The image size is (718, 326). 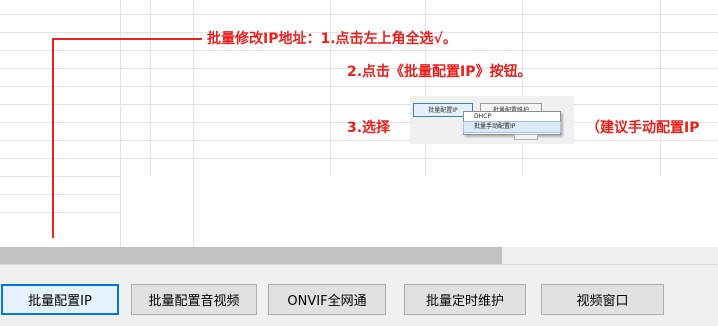 I want to click on annotation-bracket-vertical, so click(x=53, y=138).